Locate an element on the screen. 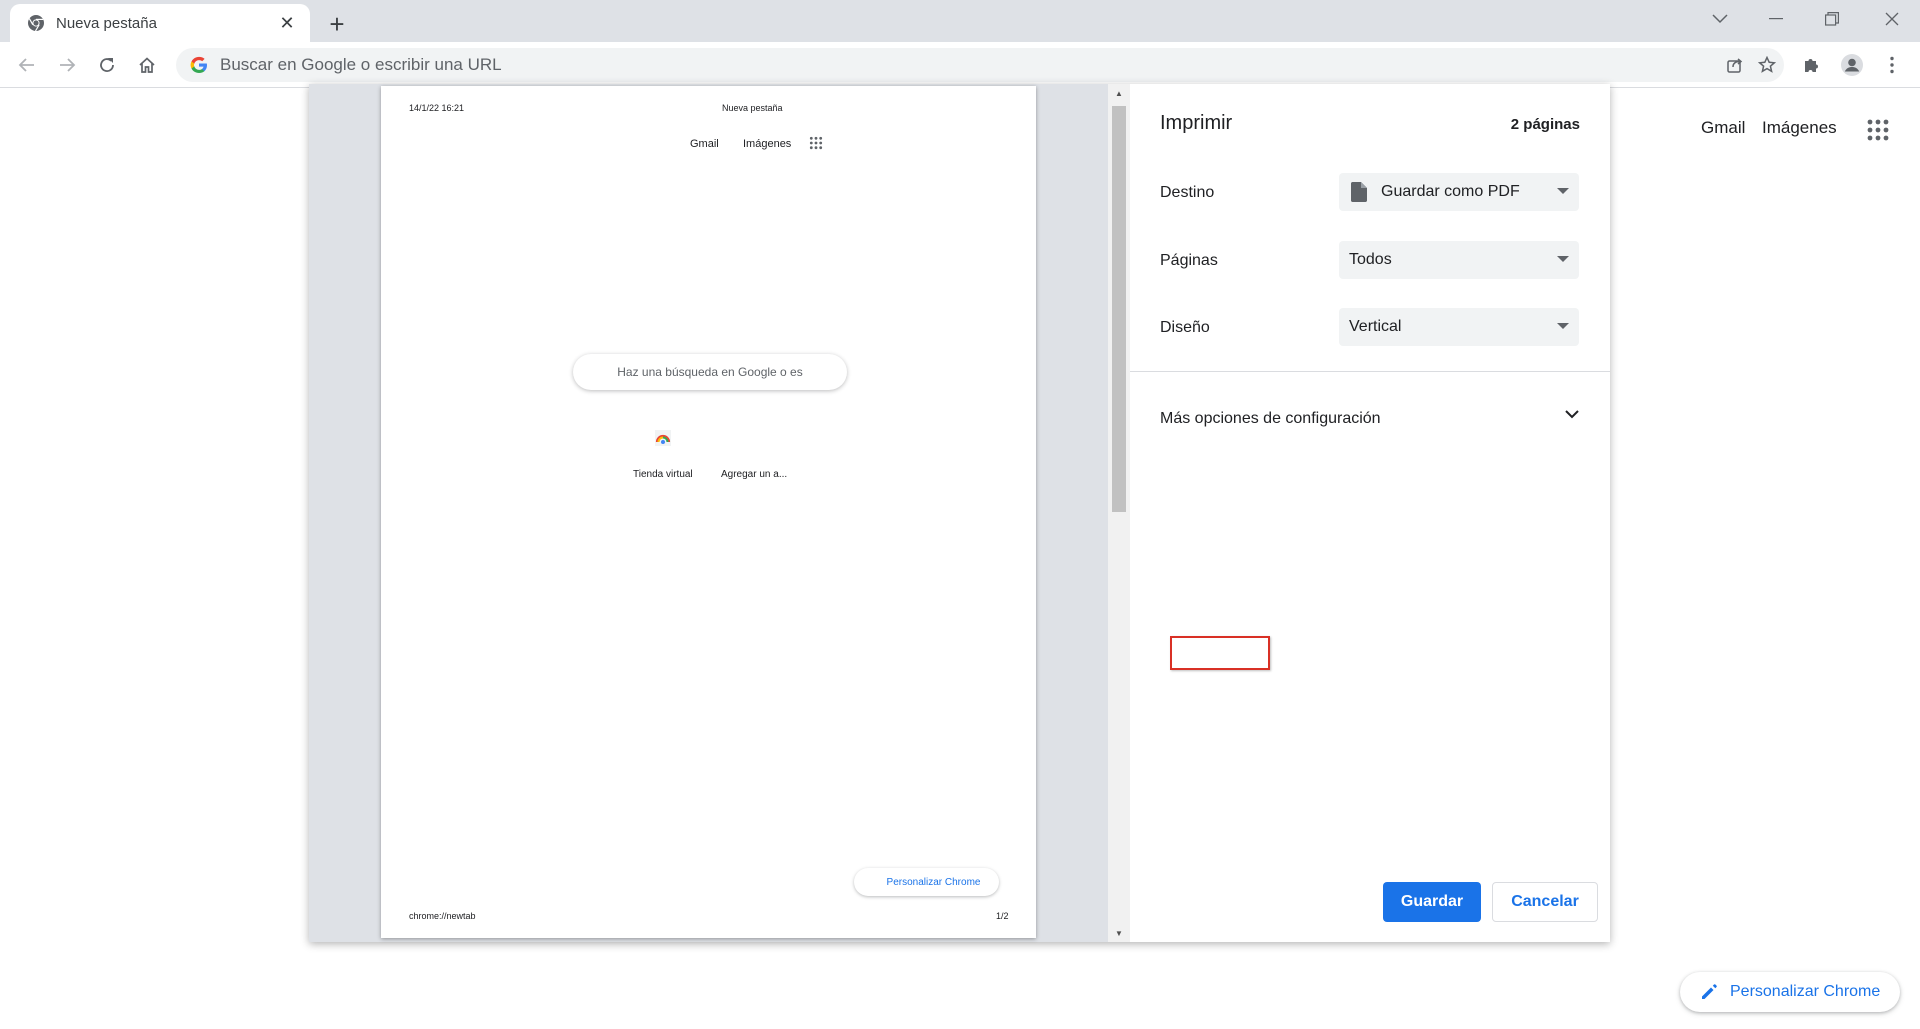 Image resolution: width=1920 pixels, height=1029 pixels. extensions-puzzle-icon is located at coordinates (1811, 65).